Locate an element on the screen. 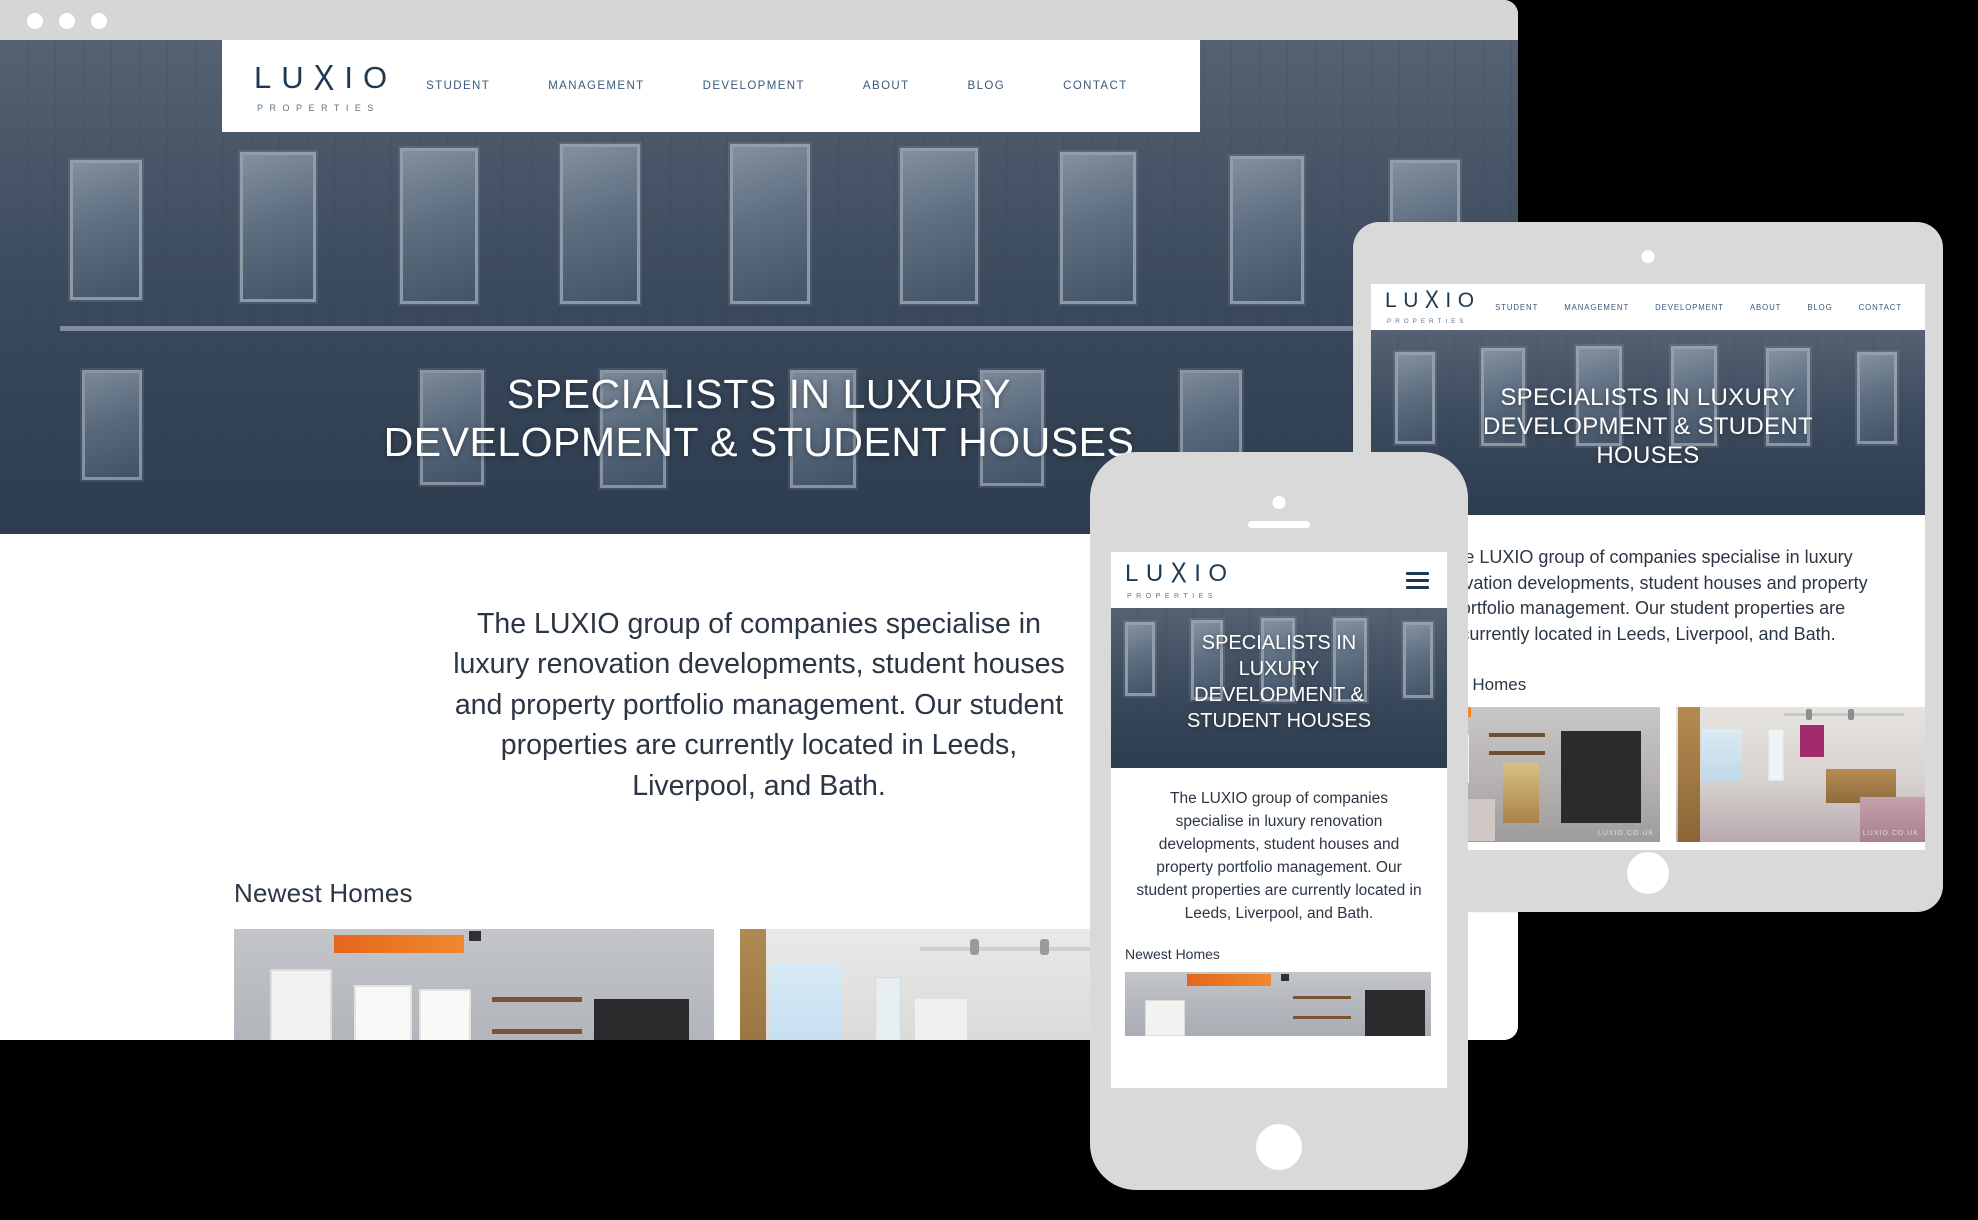  hamburger-icon is located at coordinates (1417, 580).